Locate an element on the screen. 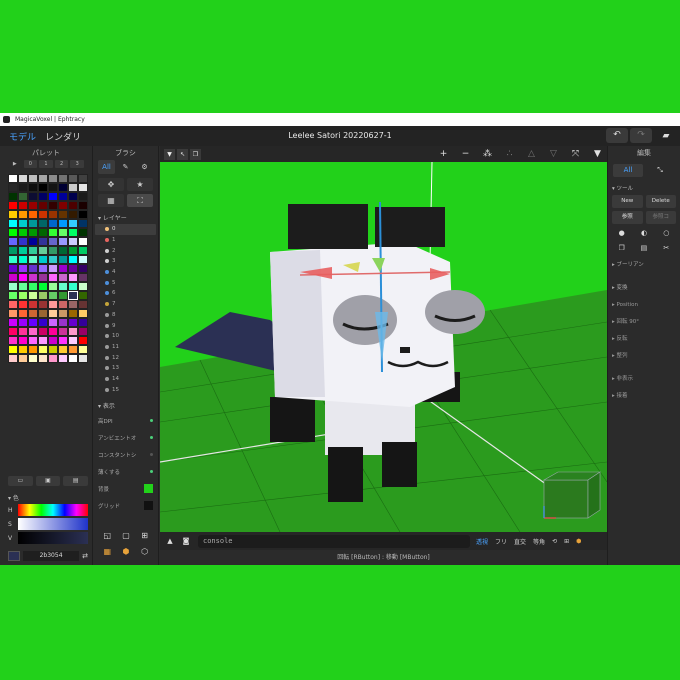 This screenshot has height=680, width=680. triangle-up-icon: △ is located at coordinates (531, 154).